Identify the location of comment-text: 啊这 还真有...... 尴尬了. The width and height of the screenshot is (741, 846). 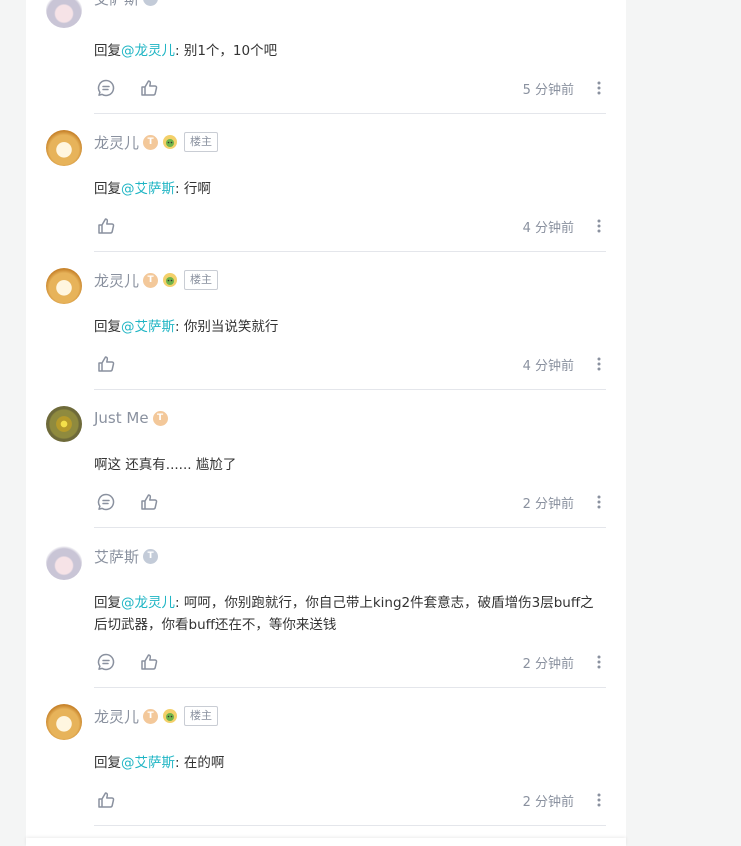
(165, 465).